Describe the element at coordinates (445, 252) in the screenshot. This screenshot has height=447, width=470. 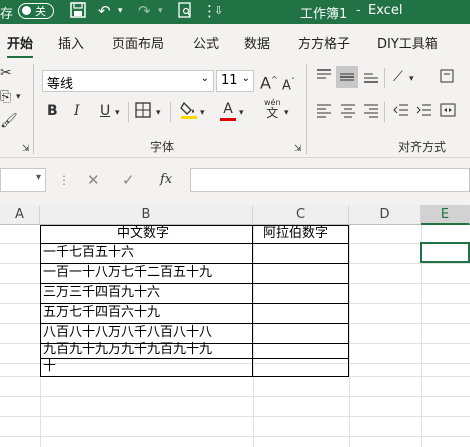
I see `selected-cell` at that location.